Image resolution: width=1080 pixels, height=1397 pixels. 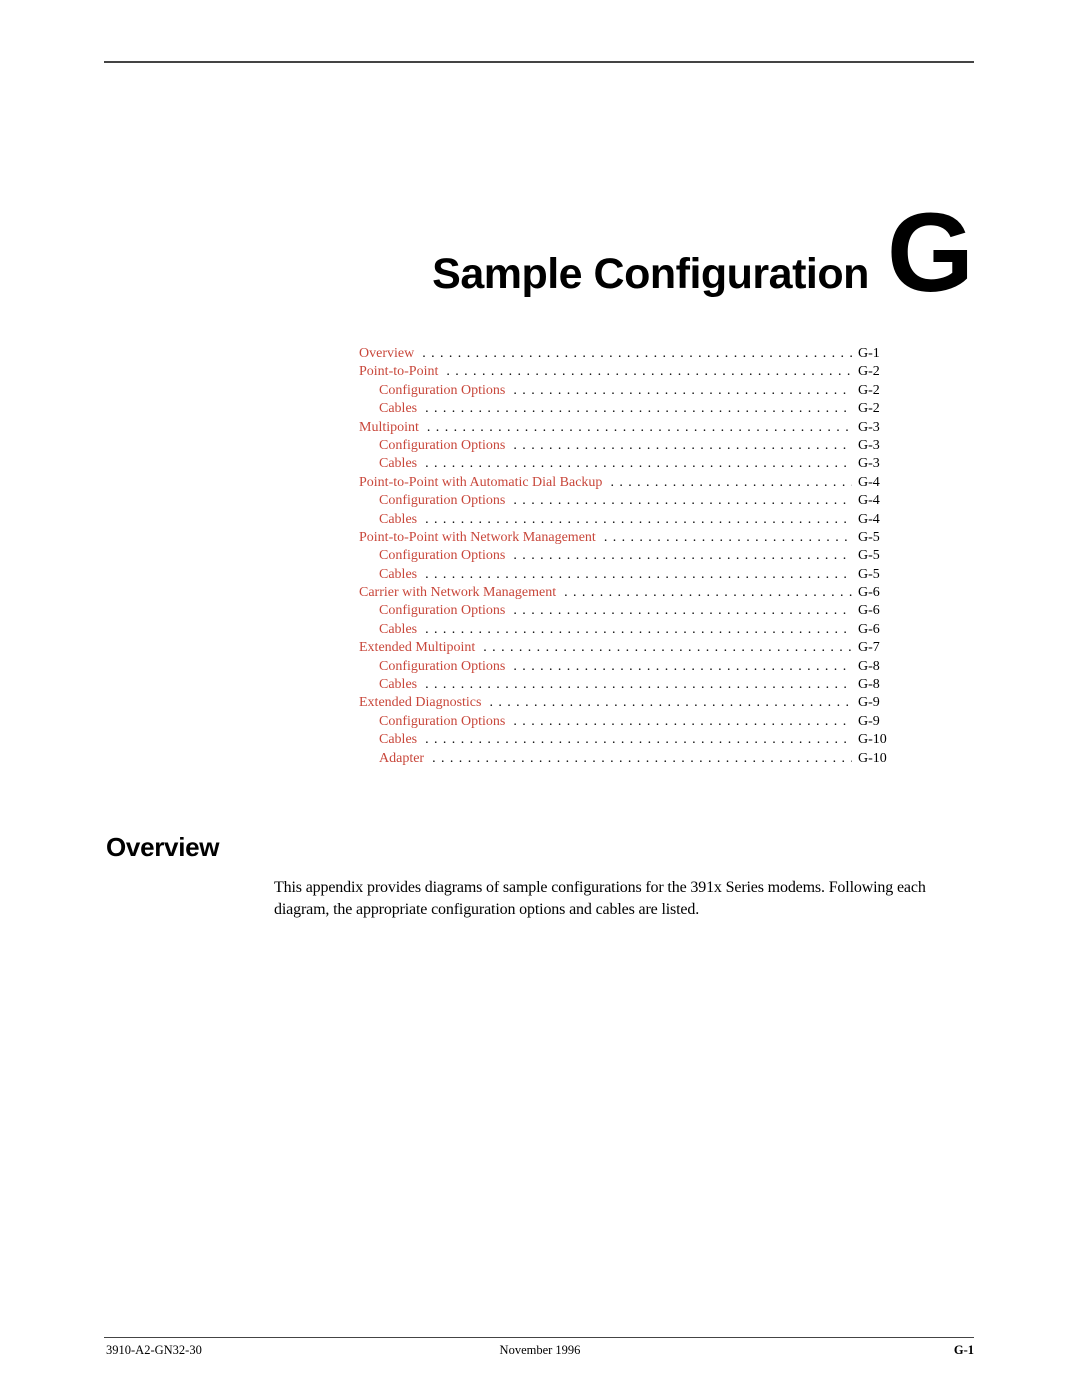 What do you see at coordinates (869, 353) in the screenshot?
I see `toc-page-number: G-1` at bounding box center [869, 353].